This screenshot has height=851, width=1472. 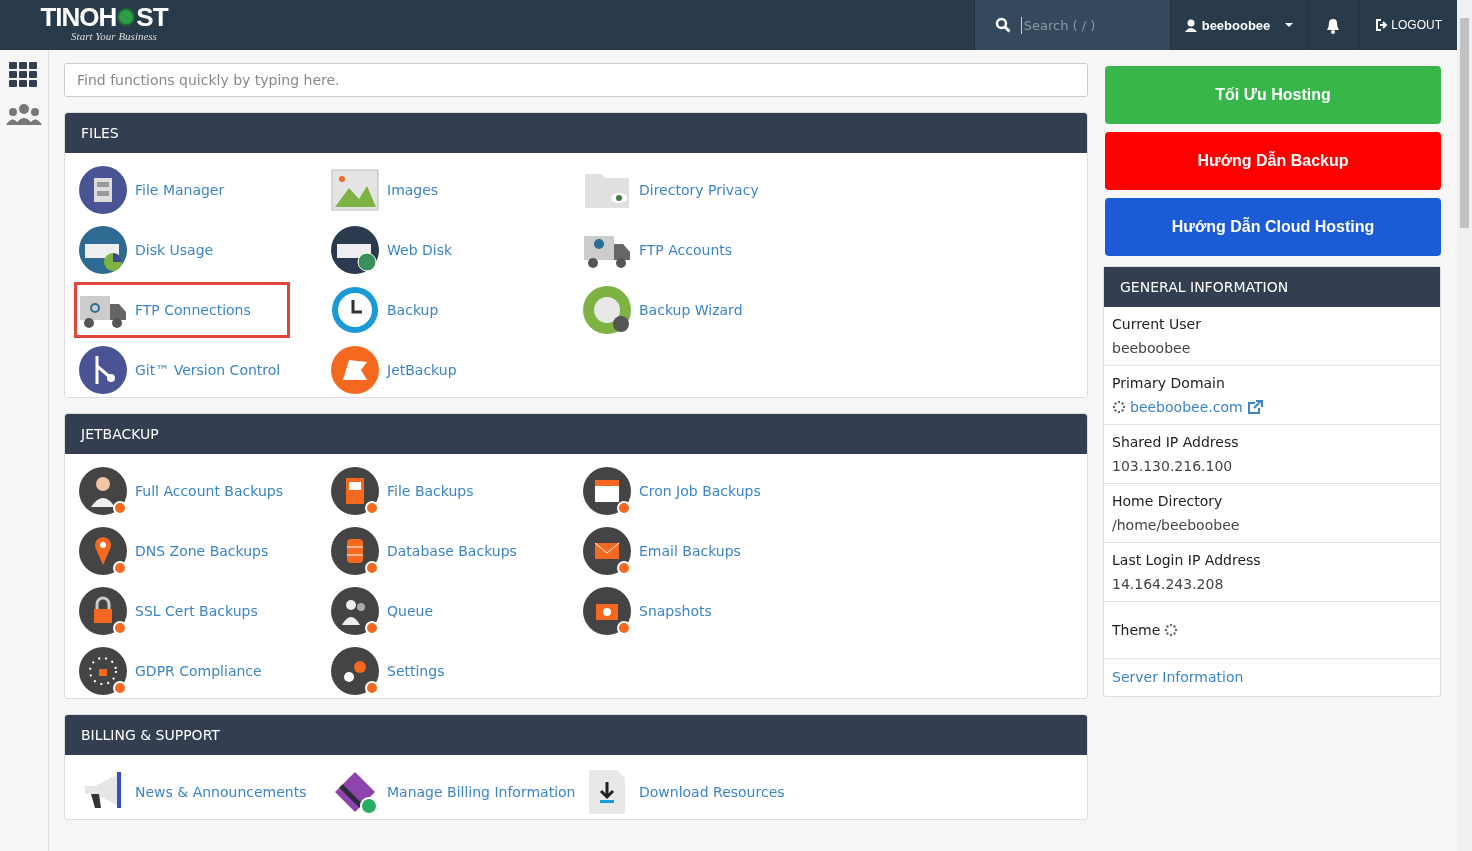 What do you see at coordinates (672, 491) in the screenshot?
I see `function-link: Cron Job Backups` at bounding box center [672, 491].